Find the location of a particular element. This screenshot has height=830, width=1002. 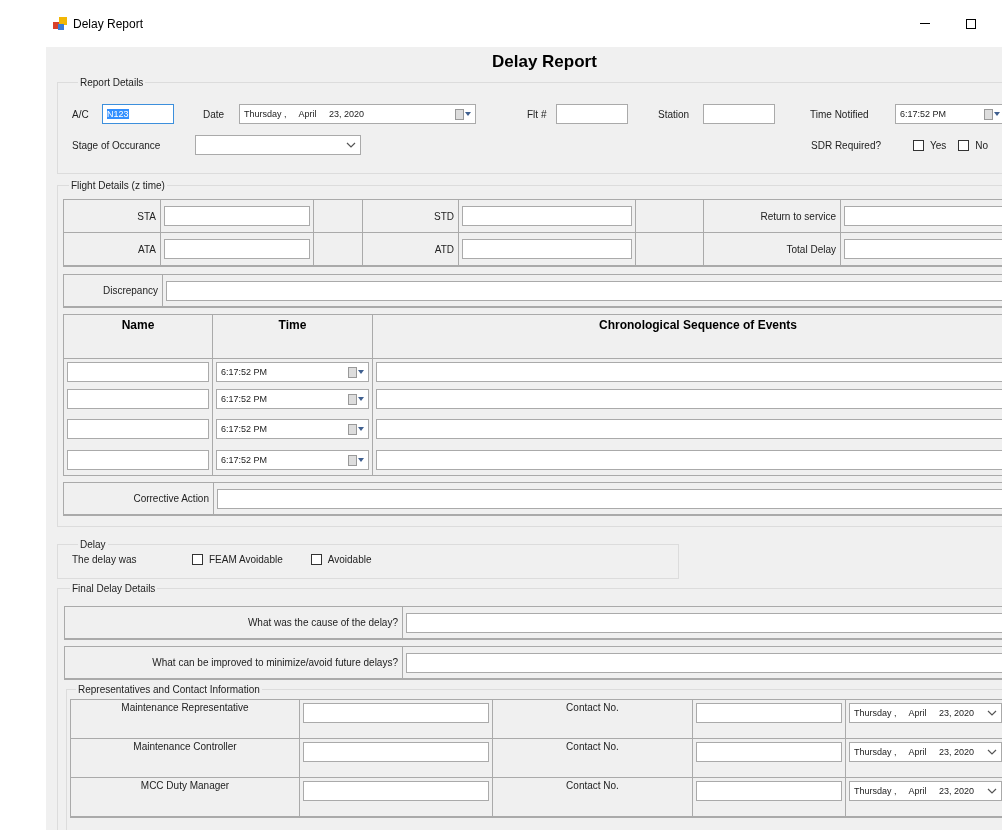

group-label: Final Delay Details is located at coordinates (114, 588).